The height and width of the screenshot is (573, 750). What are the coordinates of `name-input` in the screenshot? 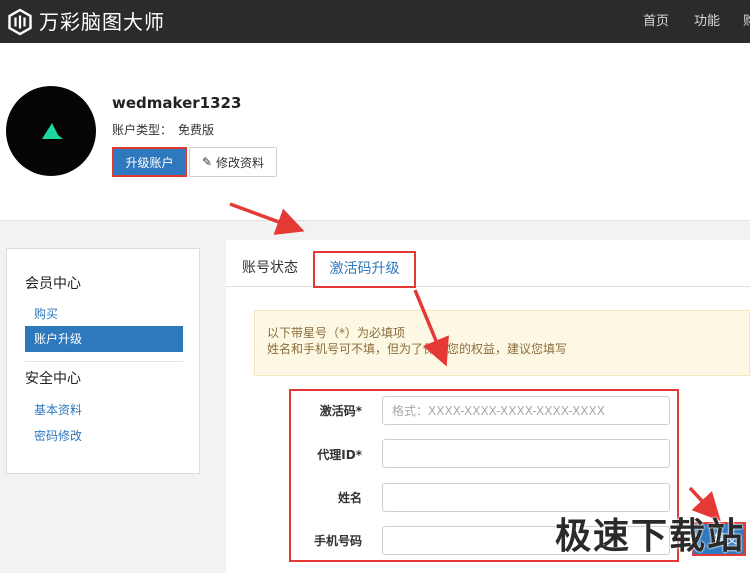 It's located at (526, 497).